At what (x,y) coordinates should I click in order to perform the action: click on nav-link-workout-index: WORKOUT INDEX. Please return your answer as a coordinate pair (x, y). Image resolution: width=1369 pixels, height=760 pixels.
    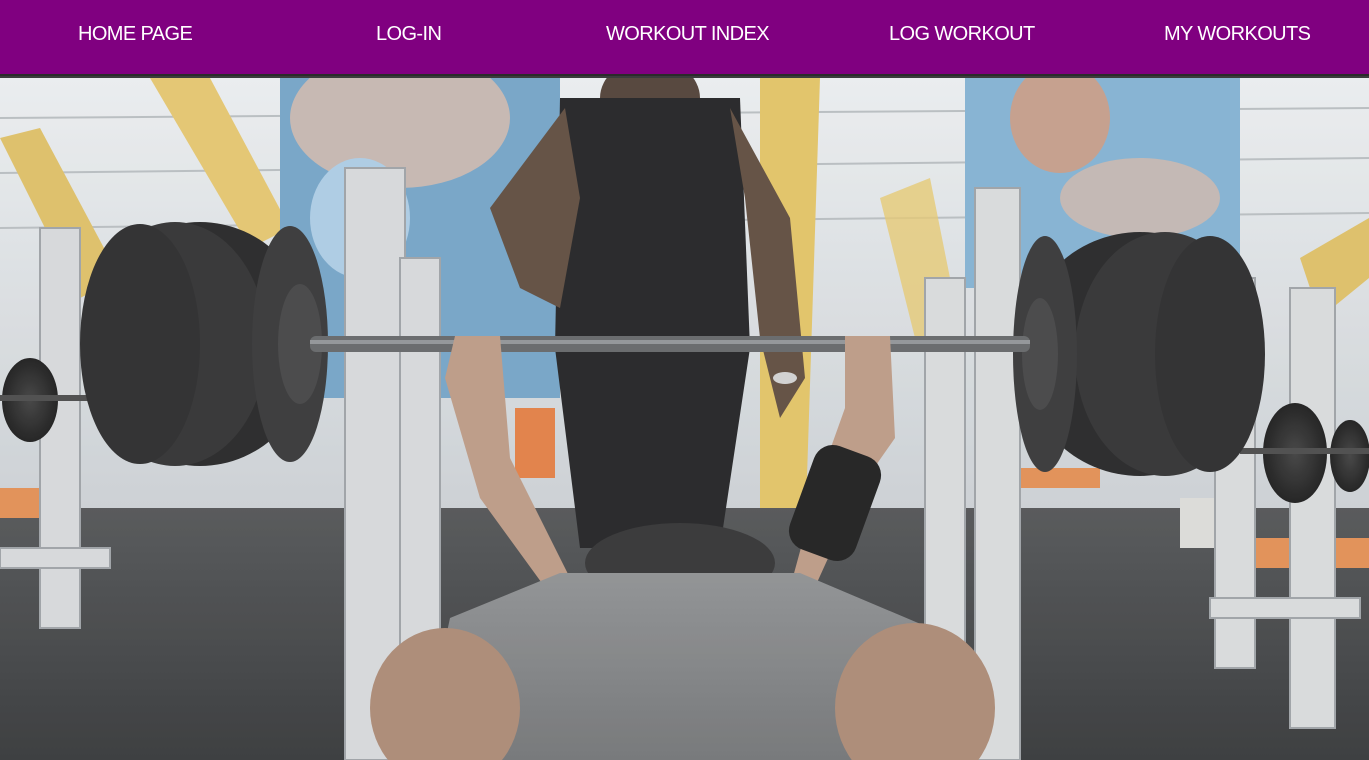
    Looking at the image, I should click on (688, 34).